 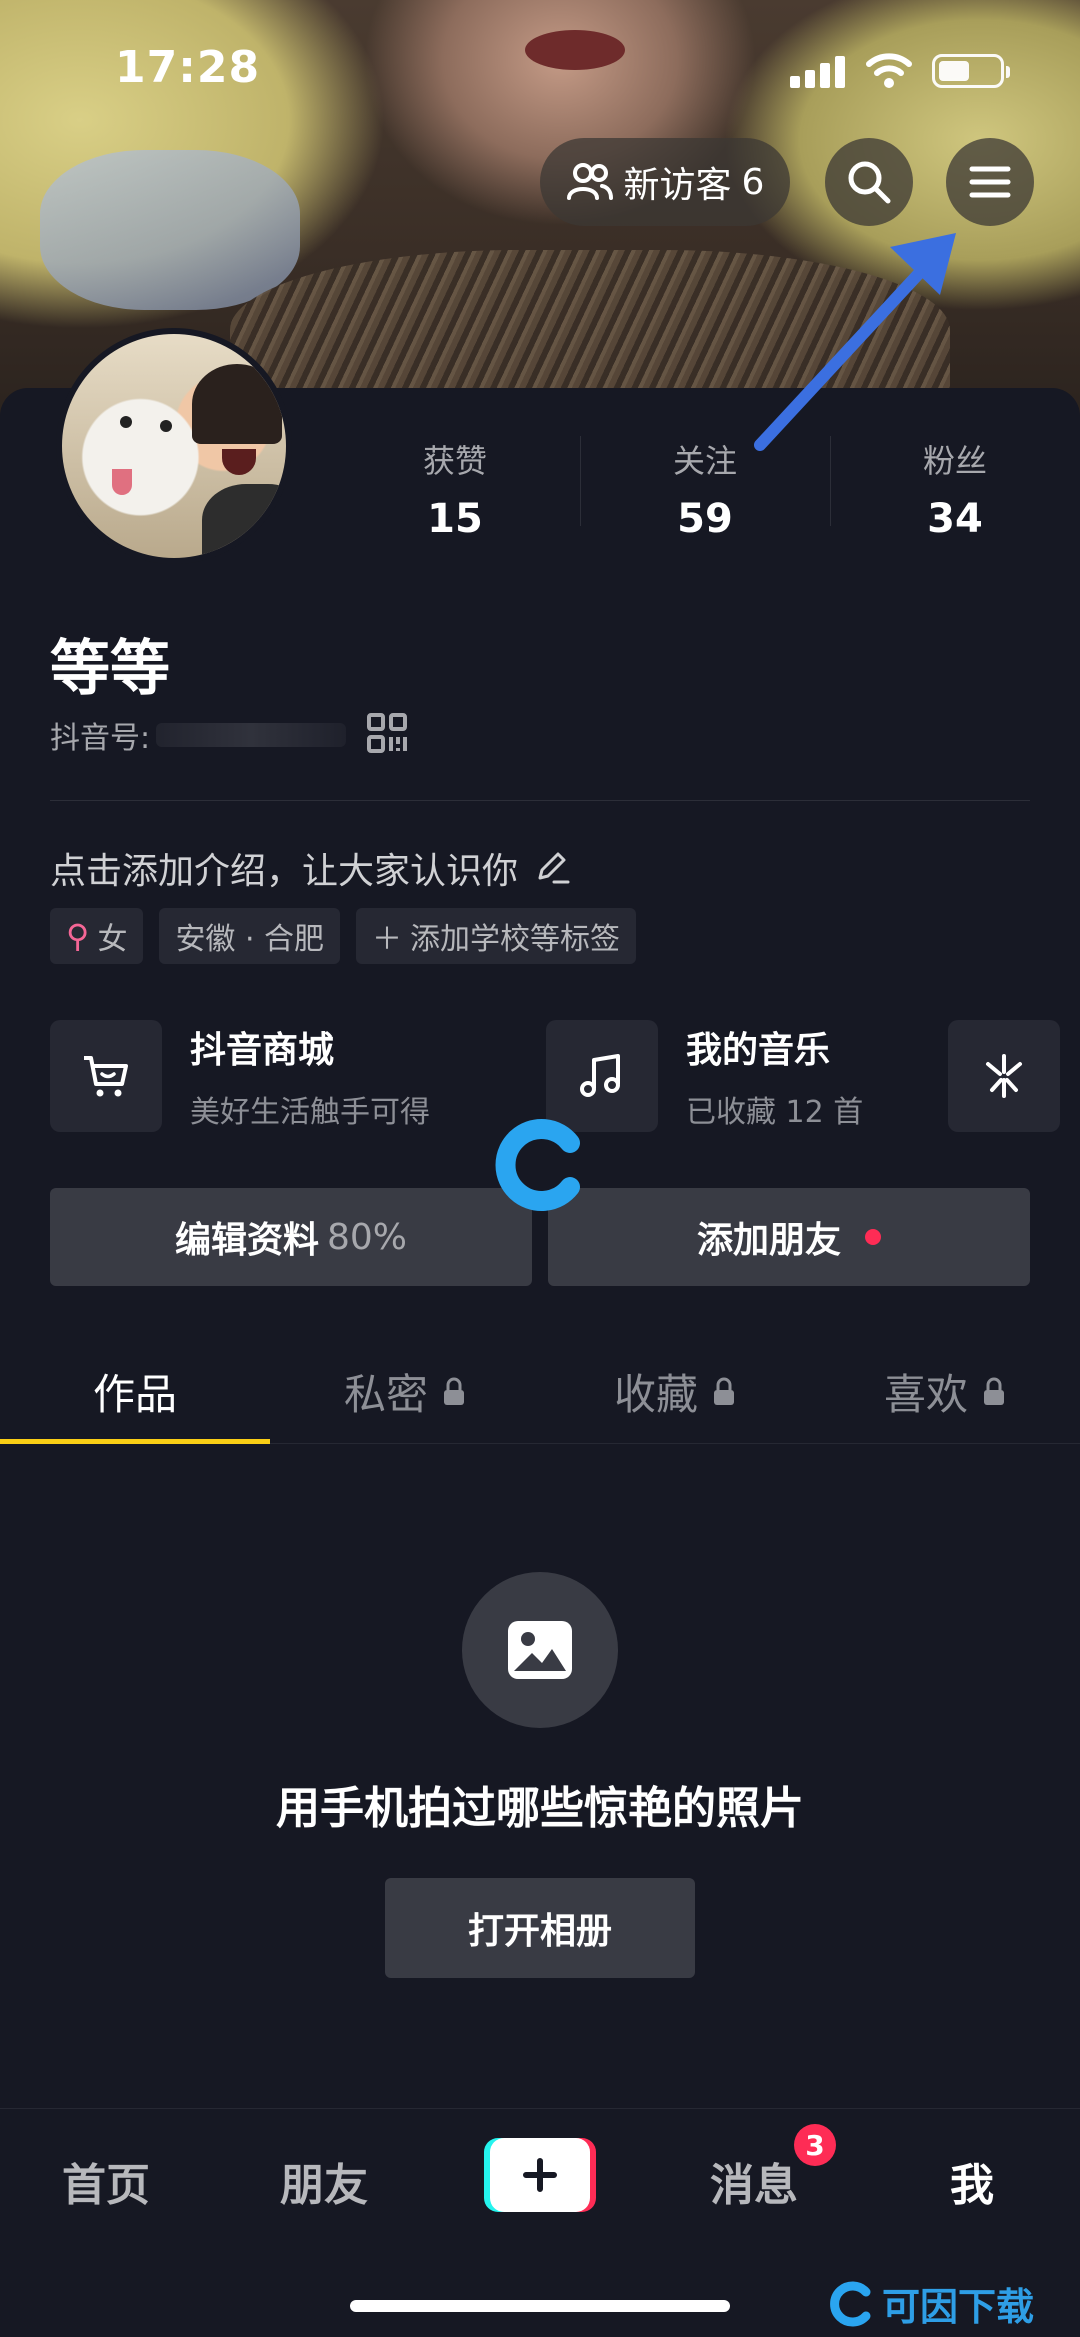 I want to click on shortcut-mall: 抖音商城 美好生活触手可得, so click(x=240, y=1076).